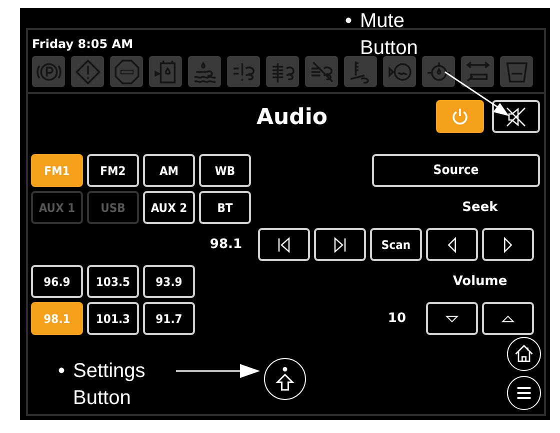 Image resolution: width=560 pixels, height=433 pixels. Describe the element at coordinates (480, 207) in the screenshot. I see `seek-label: Seek` at that location.